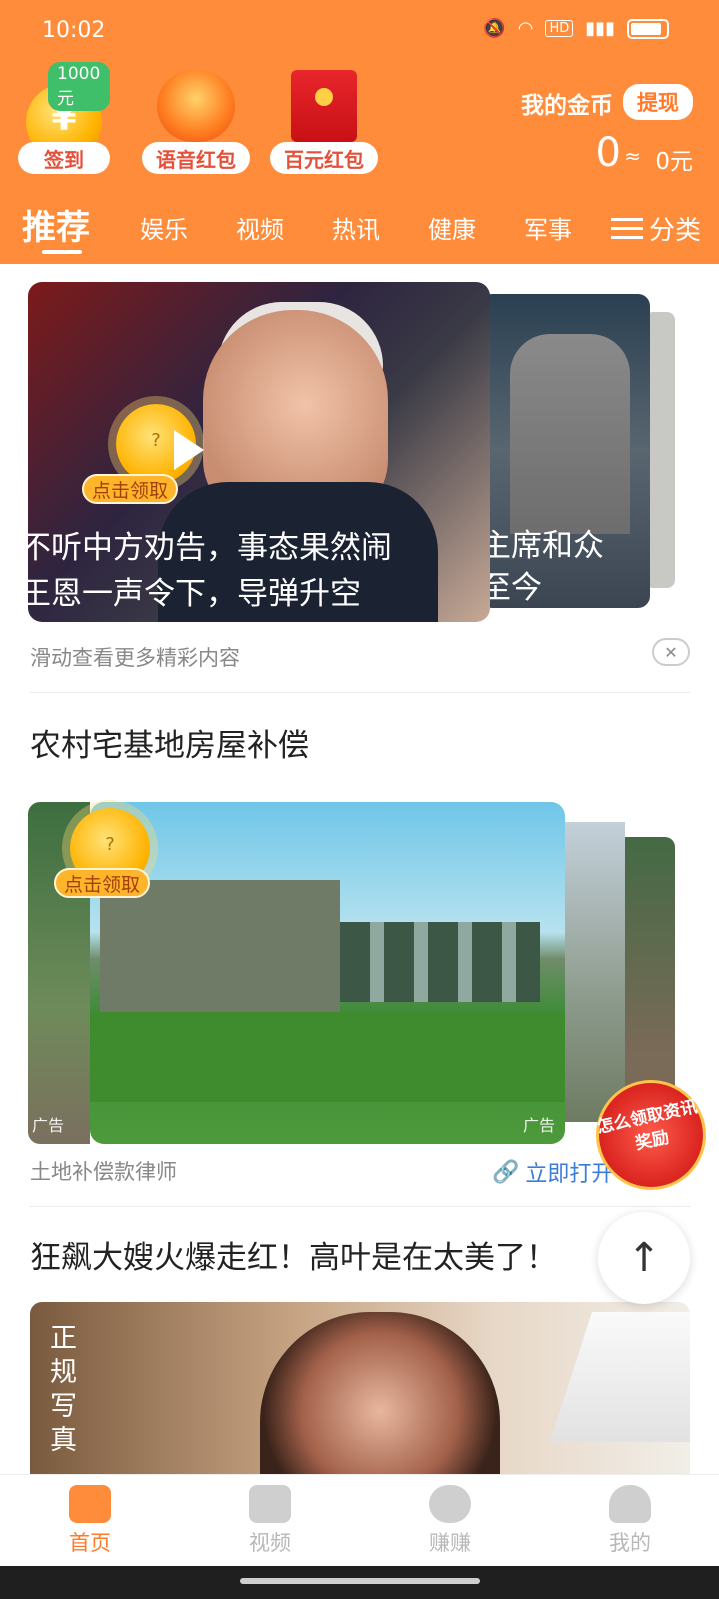  I want to click on link-icon: 🔗, so click(506, 1172).